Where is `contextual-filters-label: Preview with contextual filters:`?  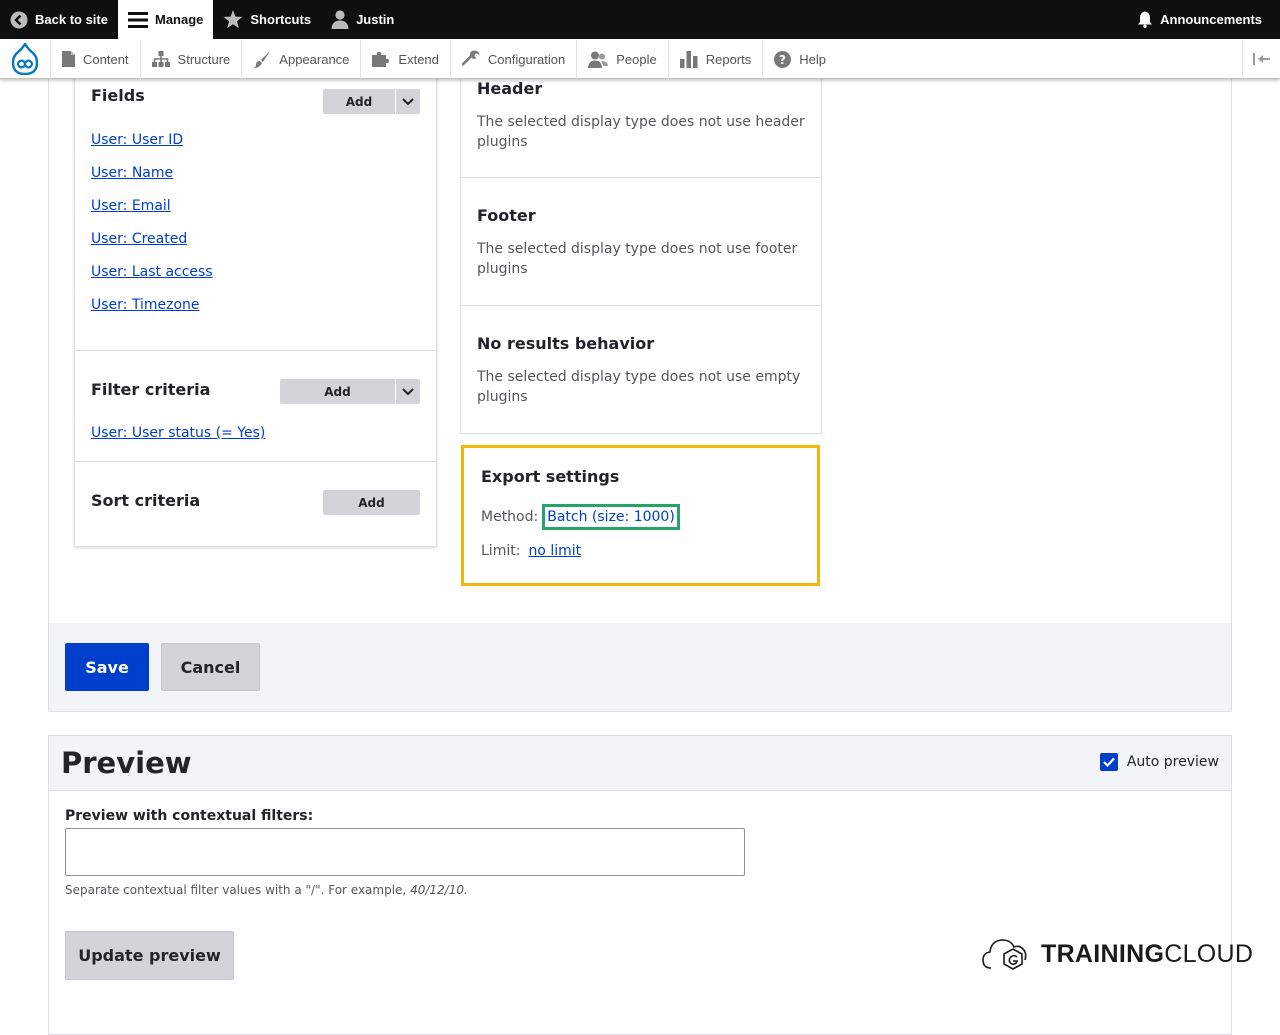 contextual-filters-label: Preview with contextual filters: is located at coordinates (189, 816).